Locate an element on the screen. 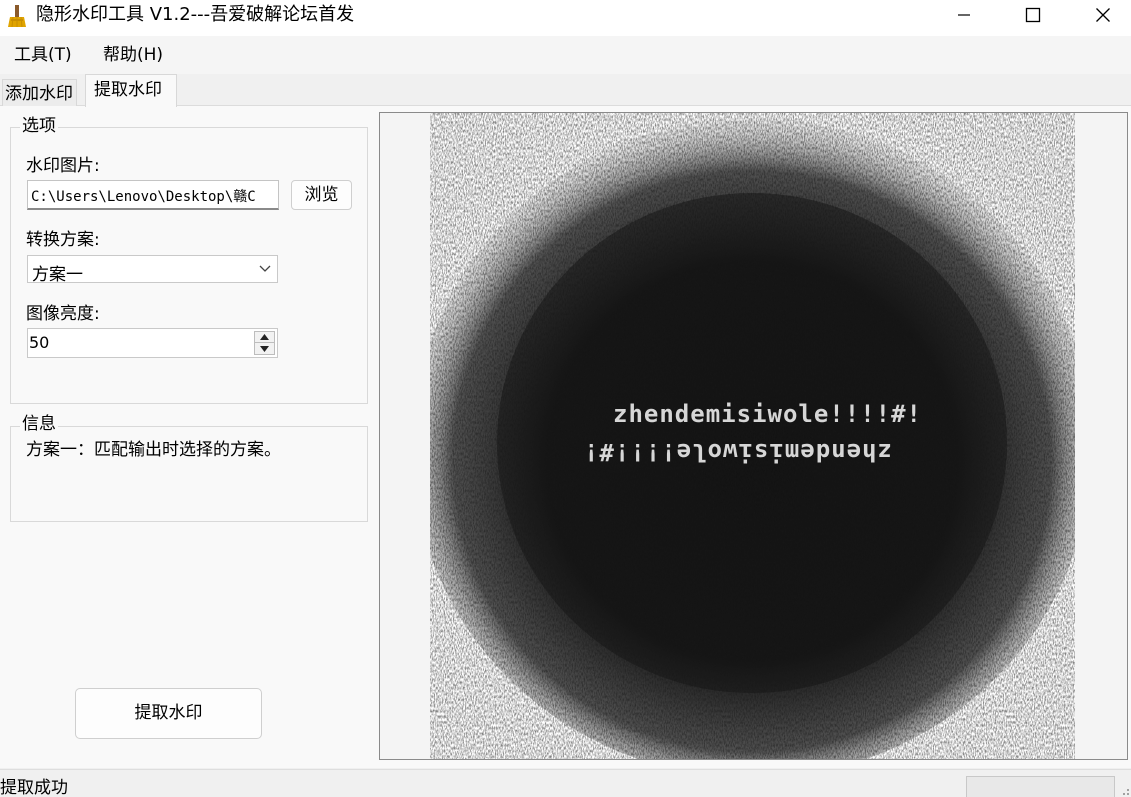 The image size is (1131, 797). browse-button: 浏览 is located at coordinates (321, 195).